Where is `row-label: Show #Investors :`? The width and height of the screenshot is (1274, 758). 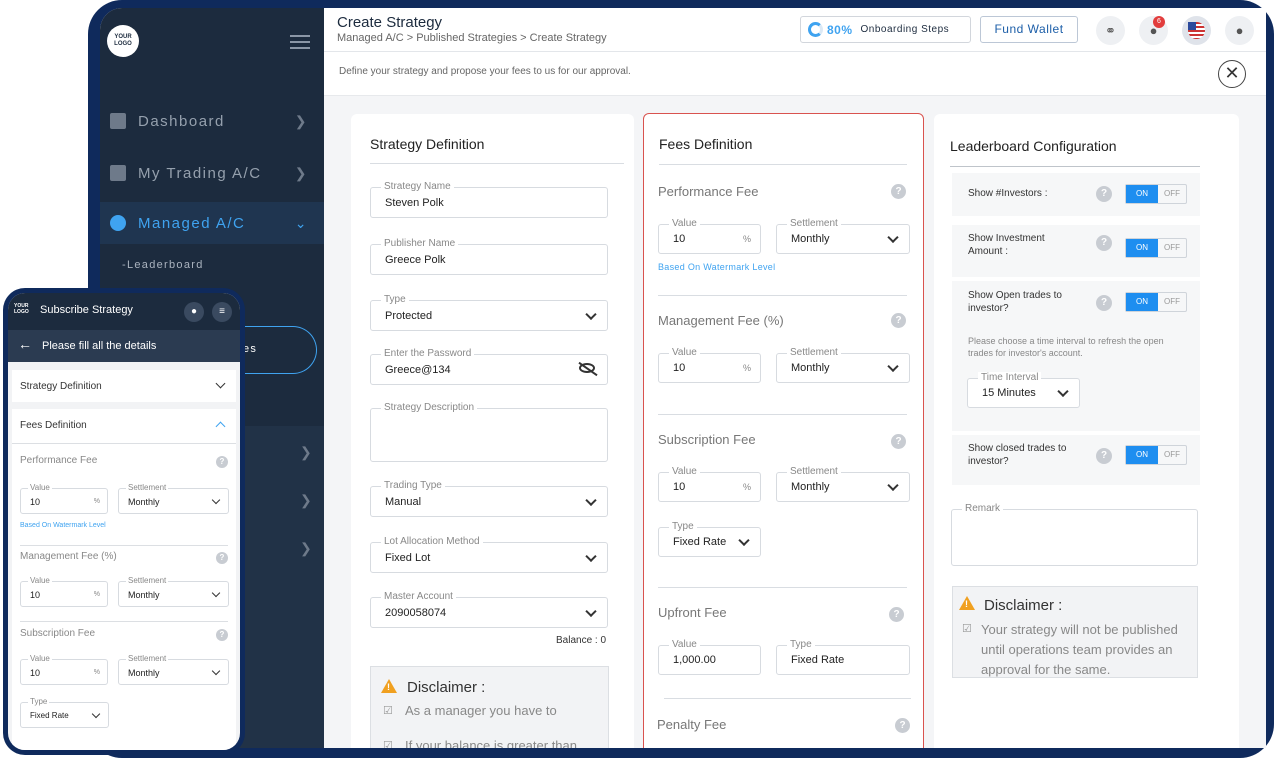
row-label: Show #Investors : is located at coordinates (1008, 193).